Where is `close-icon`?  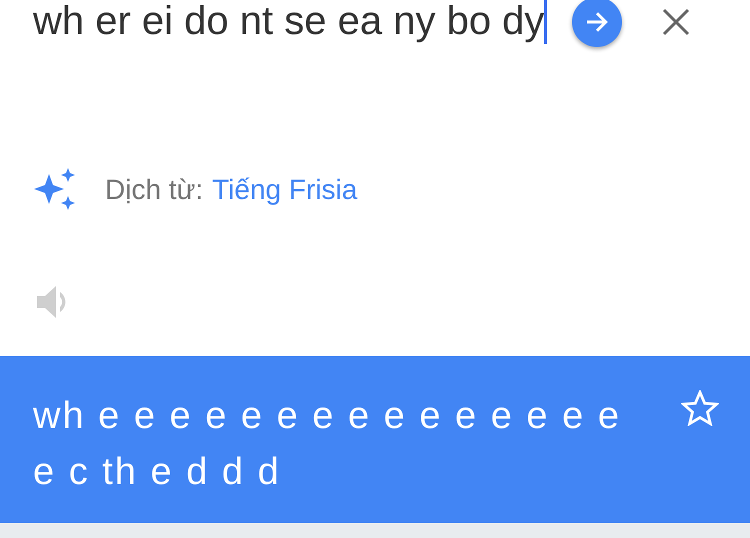 close-icon is located at coordinates (676, 22).